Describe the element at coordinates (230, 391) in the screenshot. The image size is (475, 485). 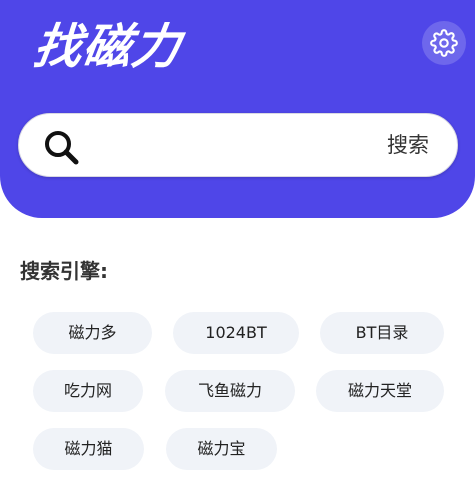
I see `engine-chip-feiyucili: 飞鱼磁力` at that location.